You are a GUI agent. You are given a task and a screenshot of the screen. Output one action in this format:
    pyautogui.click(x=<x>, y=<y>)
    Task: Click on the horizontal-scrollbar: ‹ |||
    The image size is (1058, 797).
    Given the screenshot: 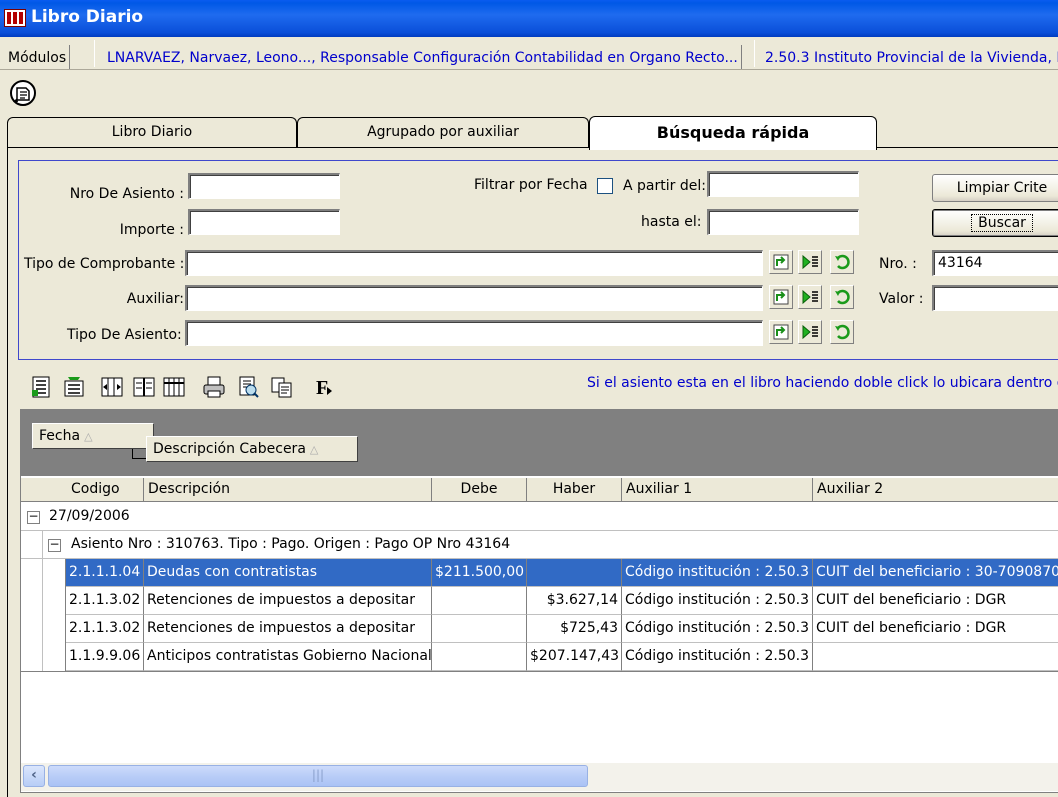 What is the action you would take?
    pyautogui.click(x=539, y=777)
    